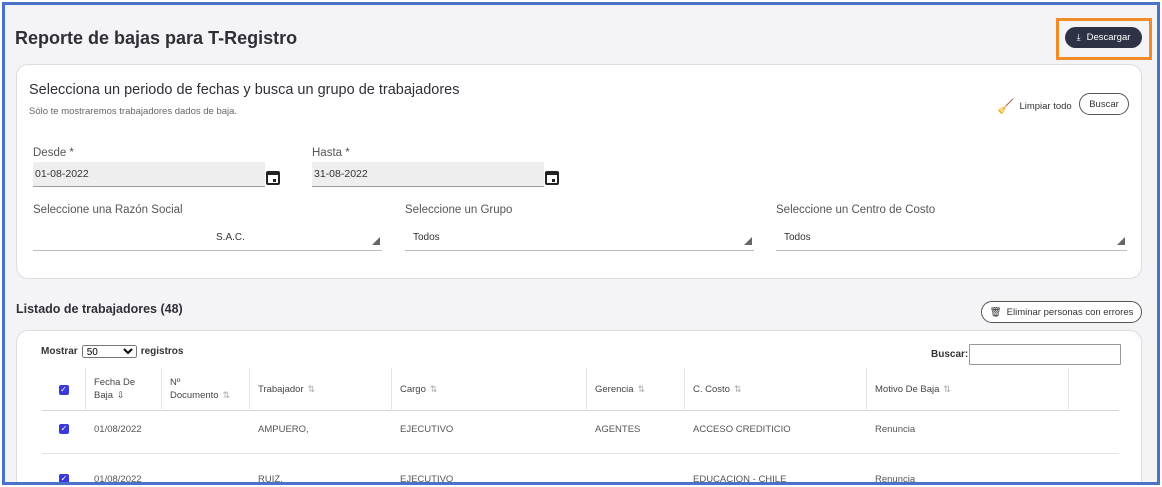 Image resolution: width=1162 pixels, height=487 pixels. What do you see at coordinates (950, 354) in the screenshot?
I see `table-search-label: Buscar:` at bounding box center [950, 354].